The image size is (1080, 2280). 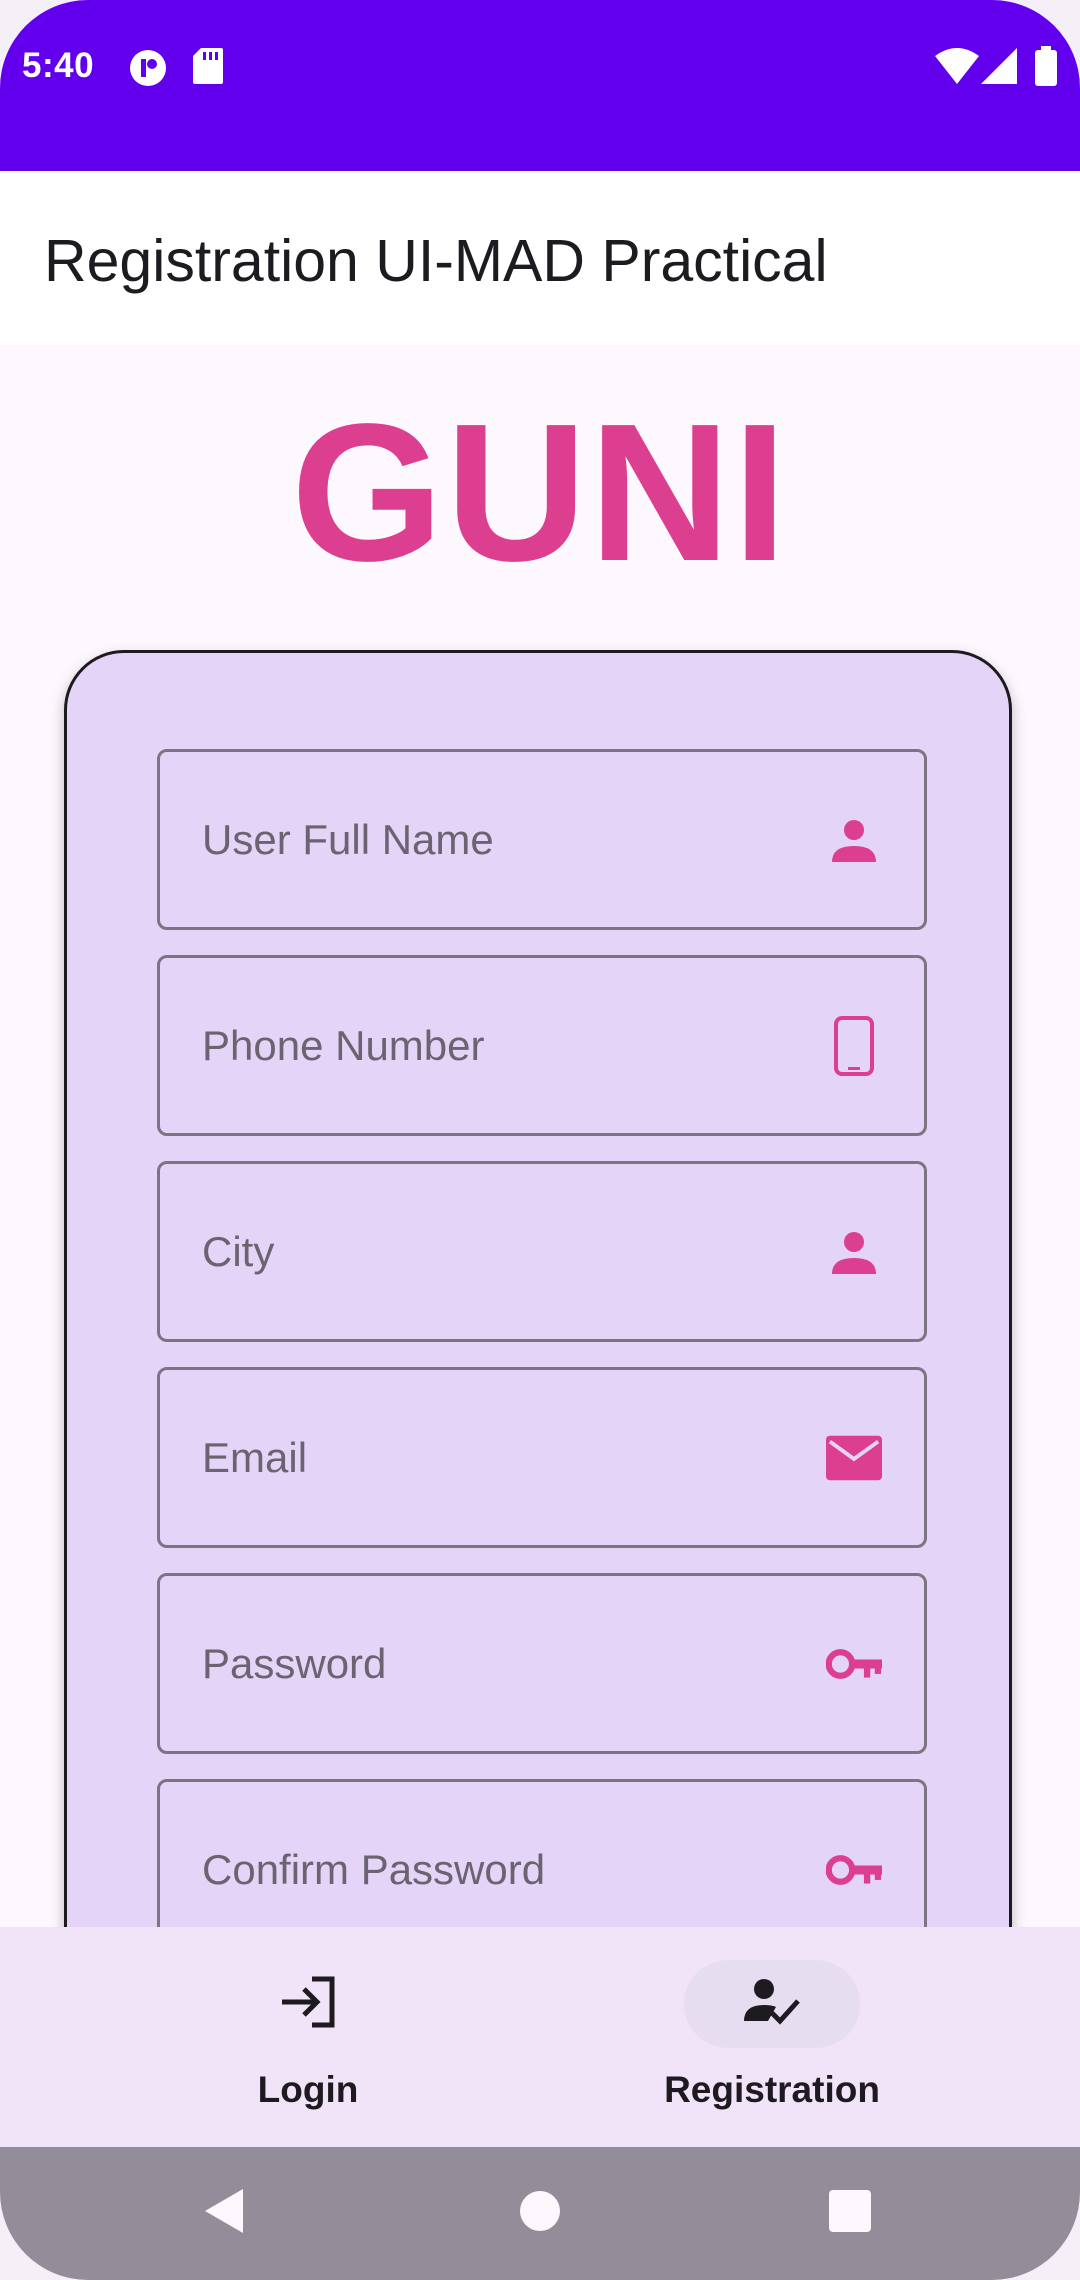 I want to click on nav-pill-registration, so click(x=772, y=2004).